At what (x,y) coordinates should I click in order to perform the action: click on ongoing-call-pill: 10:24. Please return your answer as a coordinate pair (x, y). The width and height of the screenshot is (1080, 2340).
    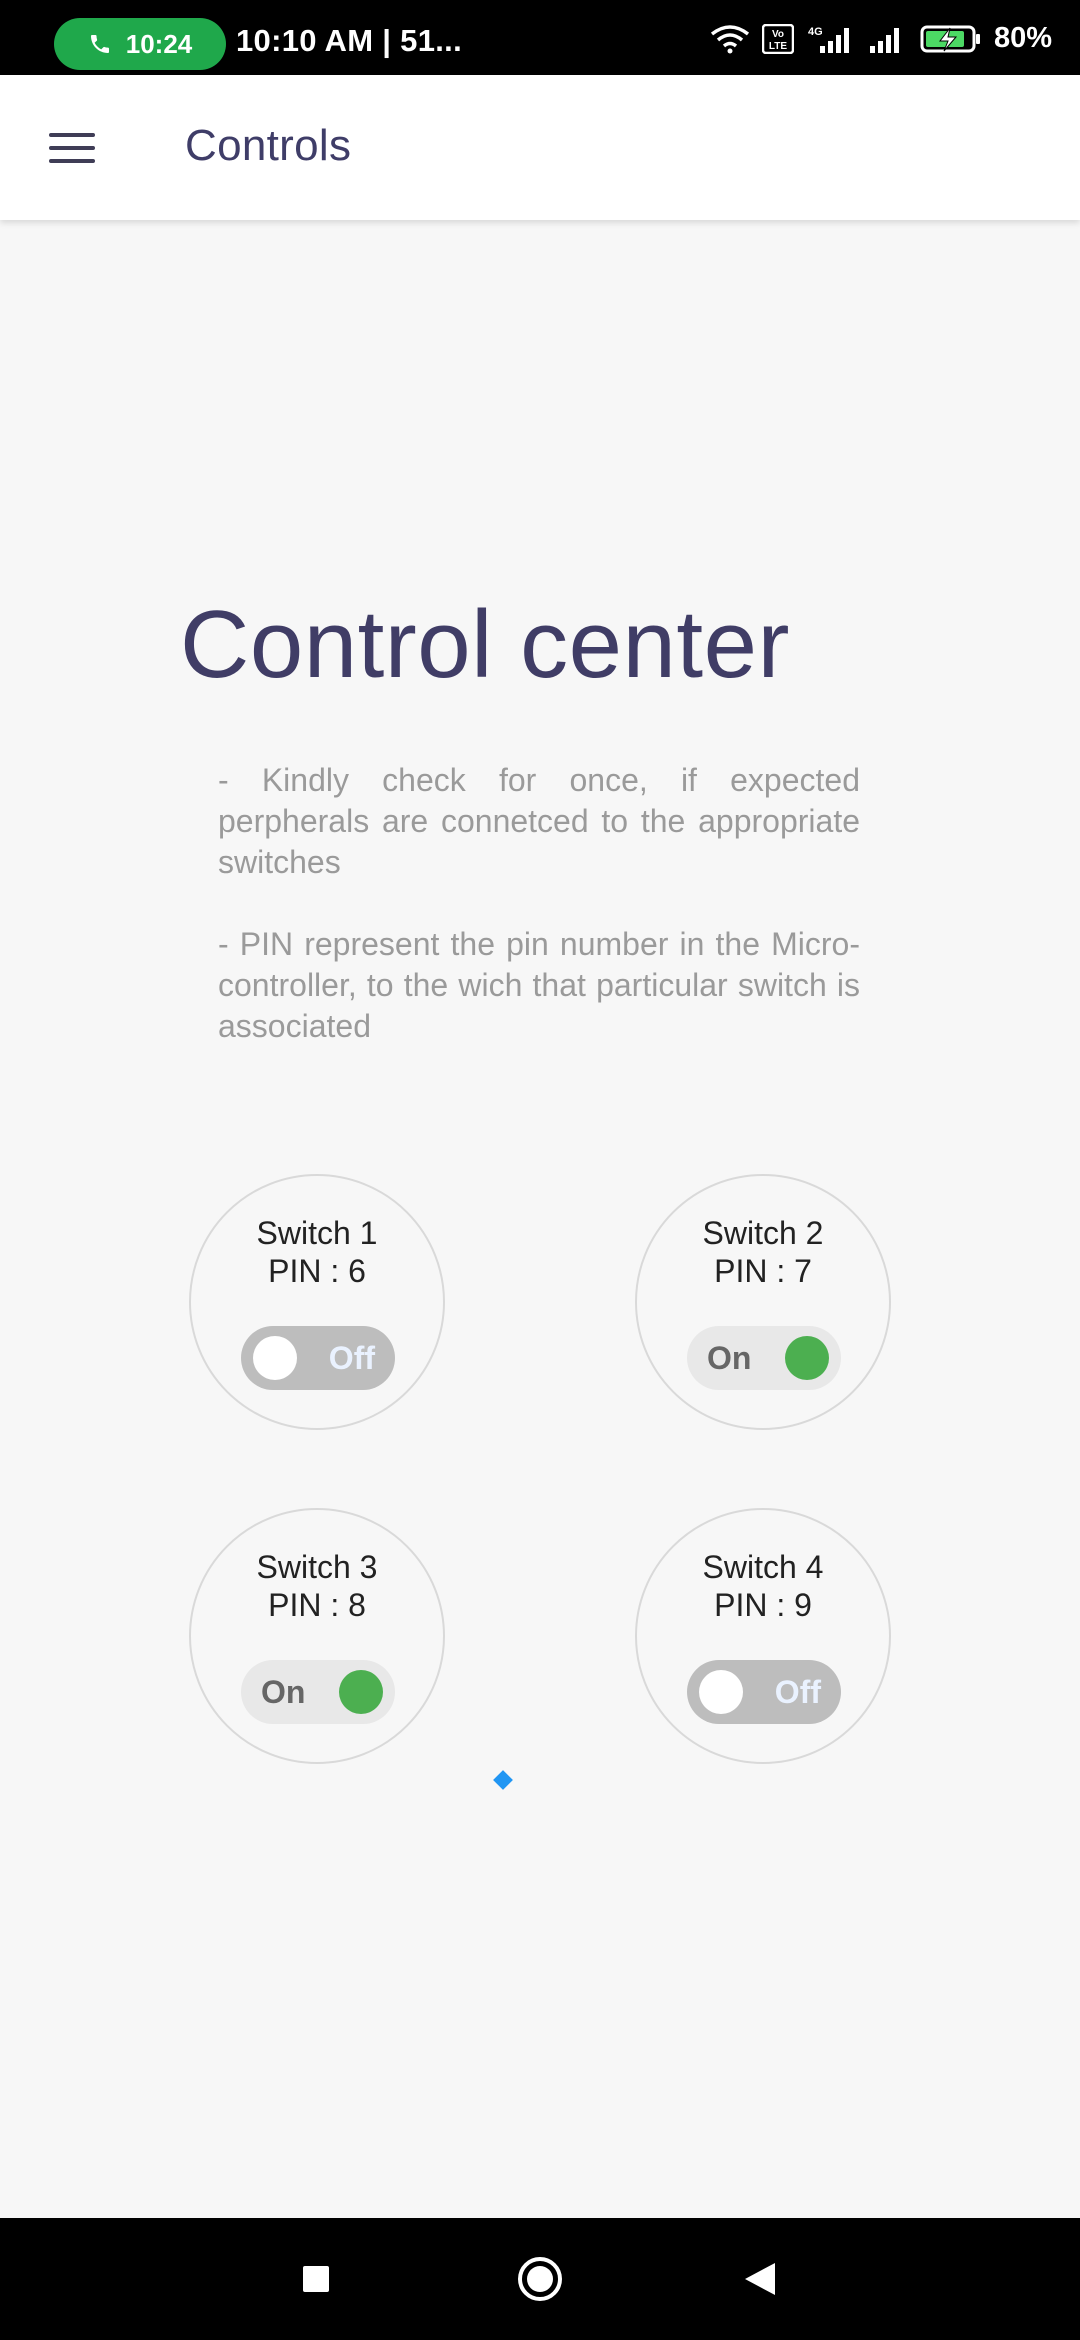
    Looking at the image, I should click on (140, 44).